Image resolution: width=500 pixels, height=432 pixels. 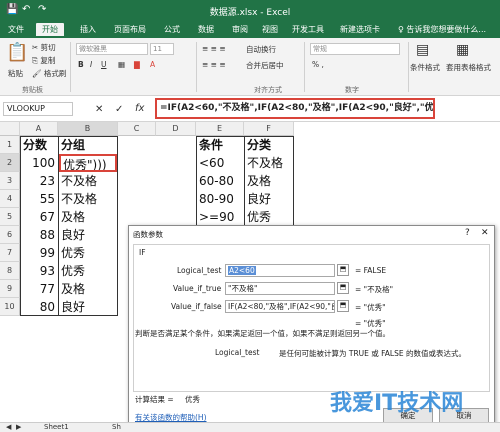 What do you see at coordinates (88, 181) in the screenshot?
I see `cell-b3: 不及格` at bounding box center [88, 181].